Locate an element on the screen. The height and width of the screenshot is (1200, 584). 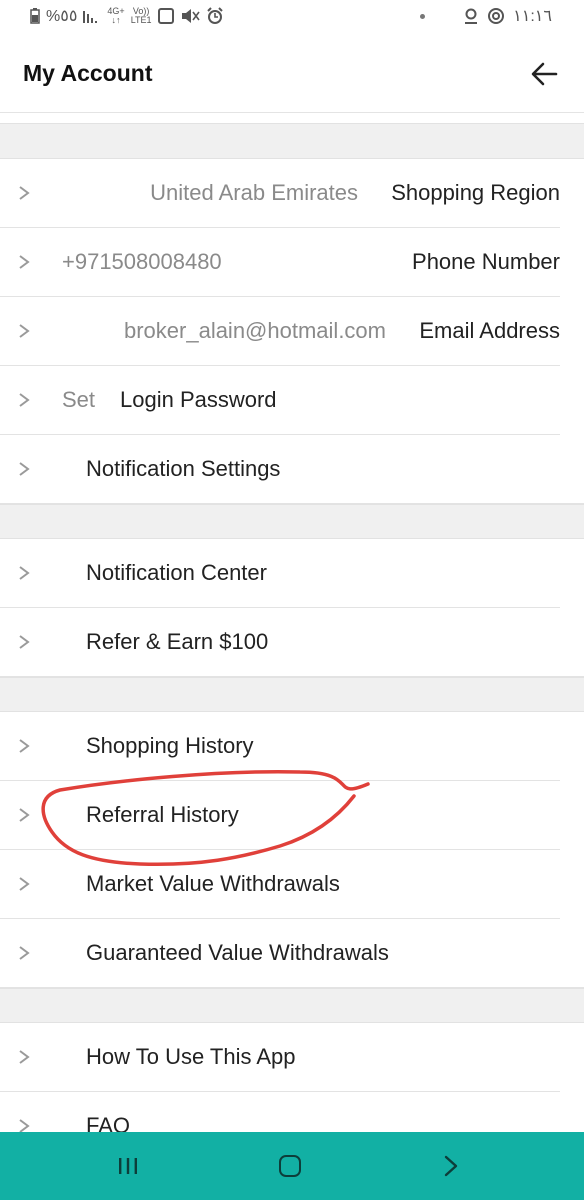
how-to-use-label: How To Use This App is located at coordinates (191, 1056).